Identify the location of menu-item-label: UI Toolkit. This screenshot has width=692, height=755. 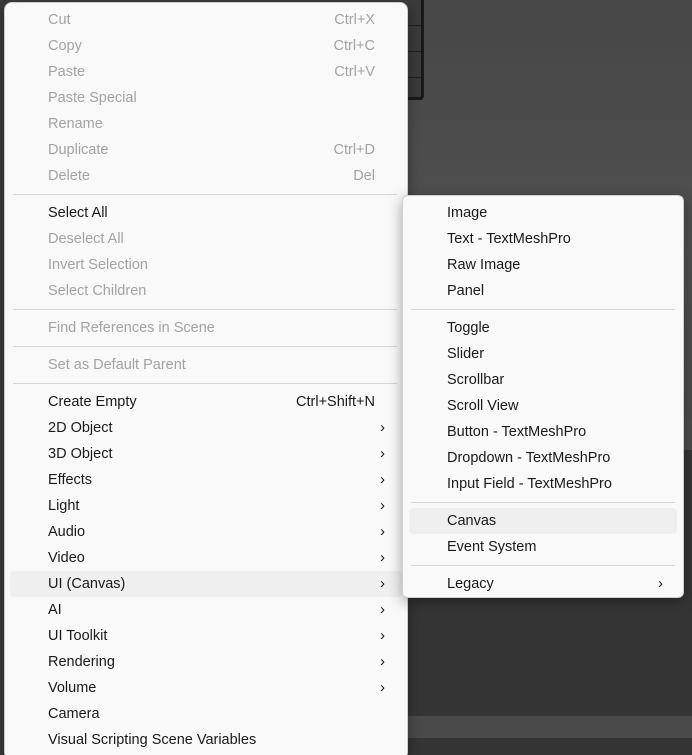
(78, 636).